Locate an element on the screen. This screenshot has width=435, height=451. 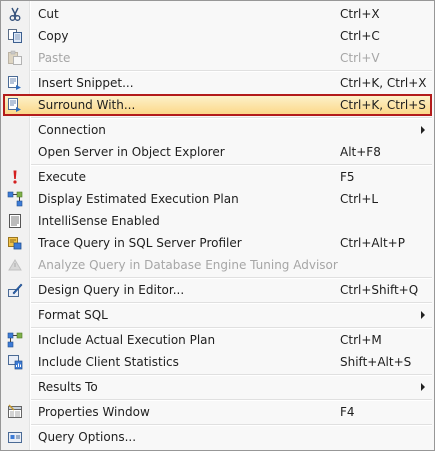
menu-item-label: Execute is located at coordinates (62, 177).